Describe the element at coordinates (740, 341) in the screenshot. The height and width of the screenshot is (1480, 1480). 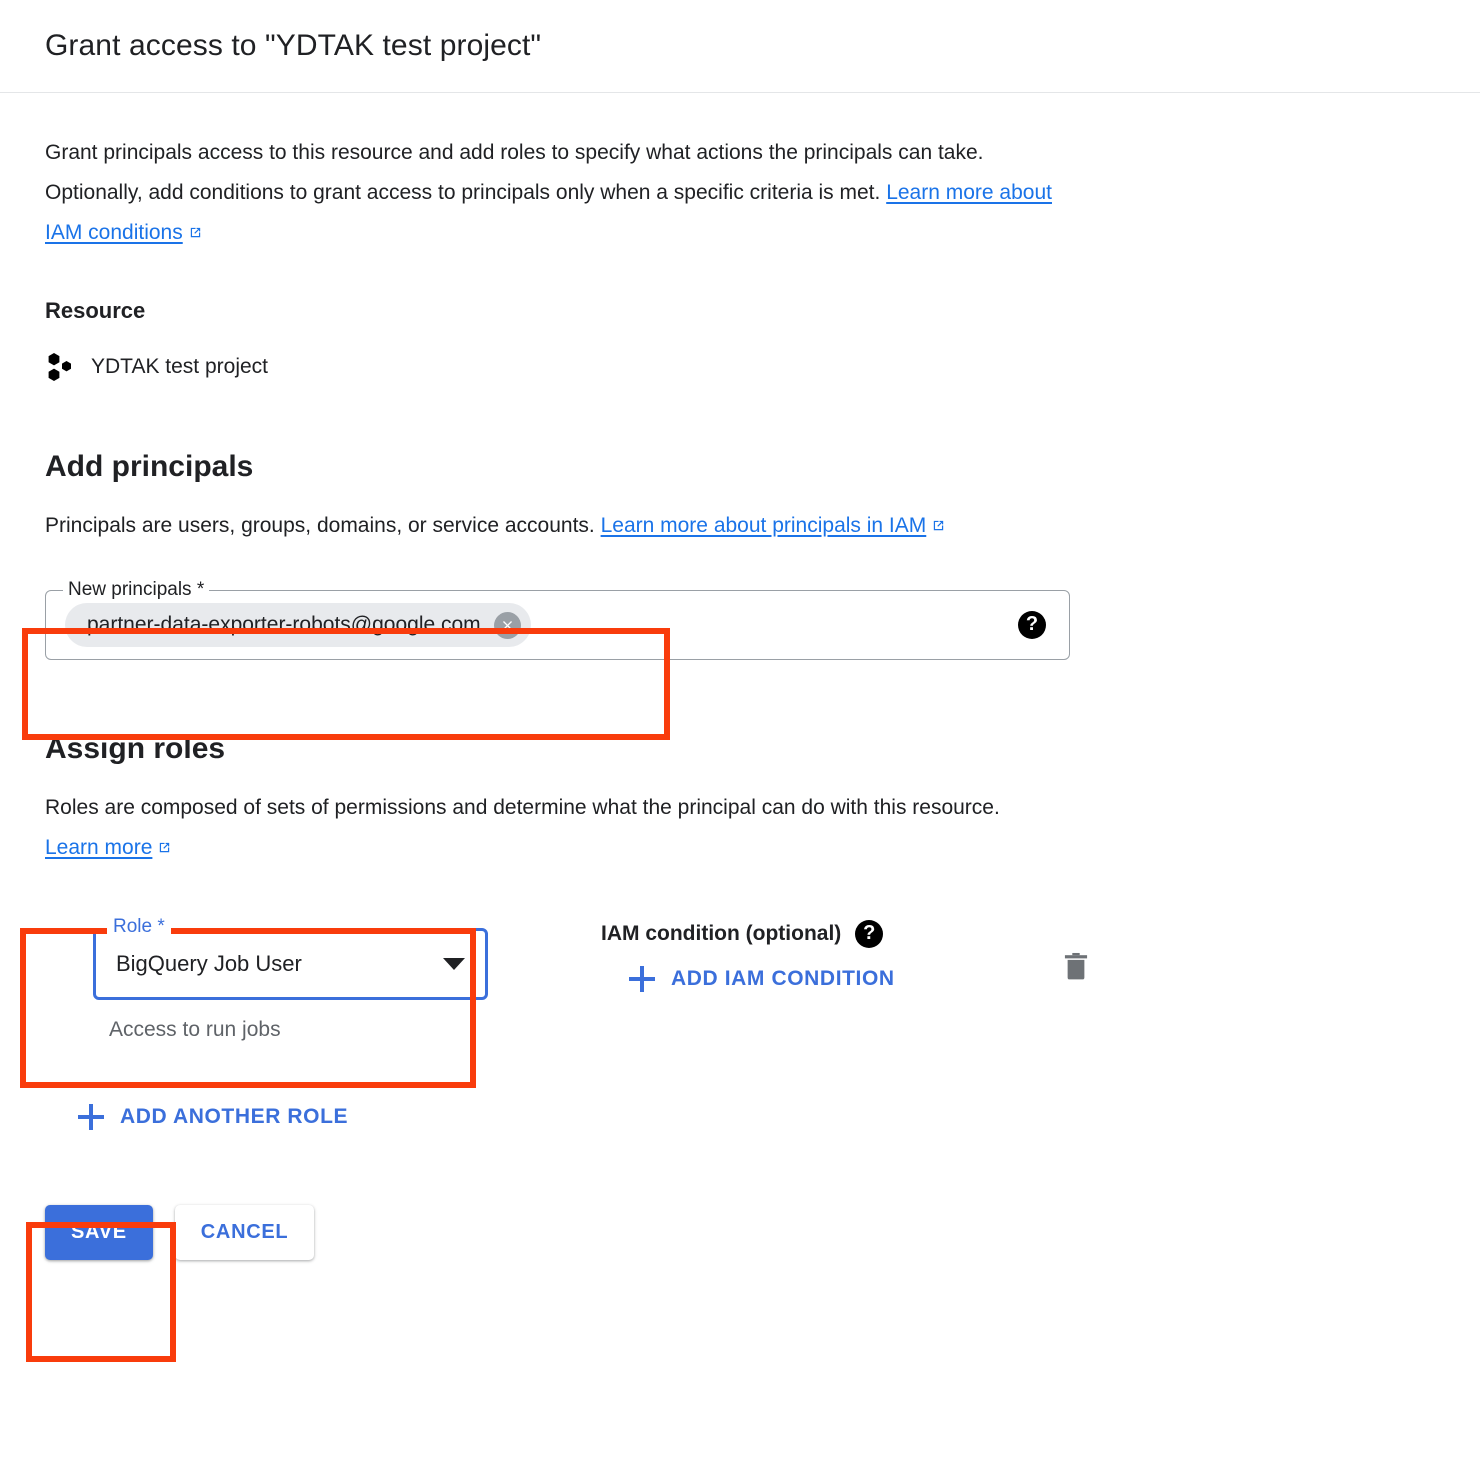
I see `resource-section: Resource YDTAK test project` at that location.